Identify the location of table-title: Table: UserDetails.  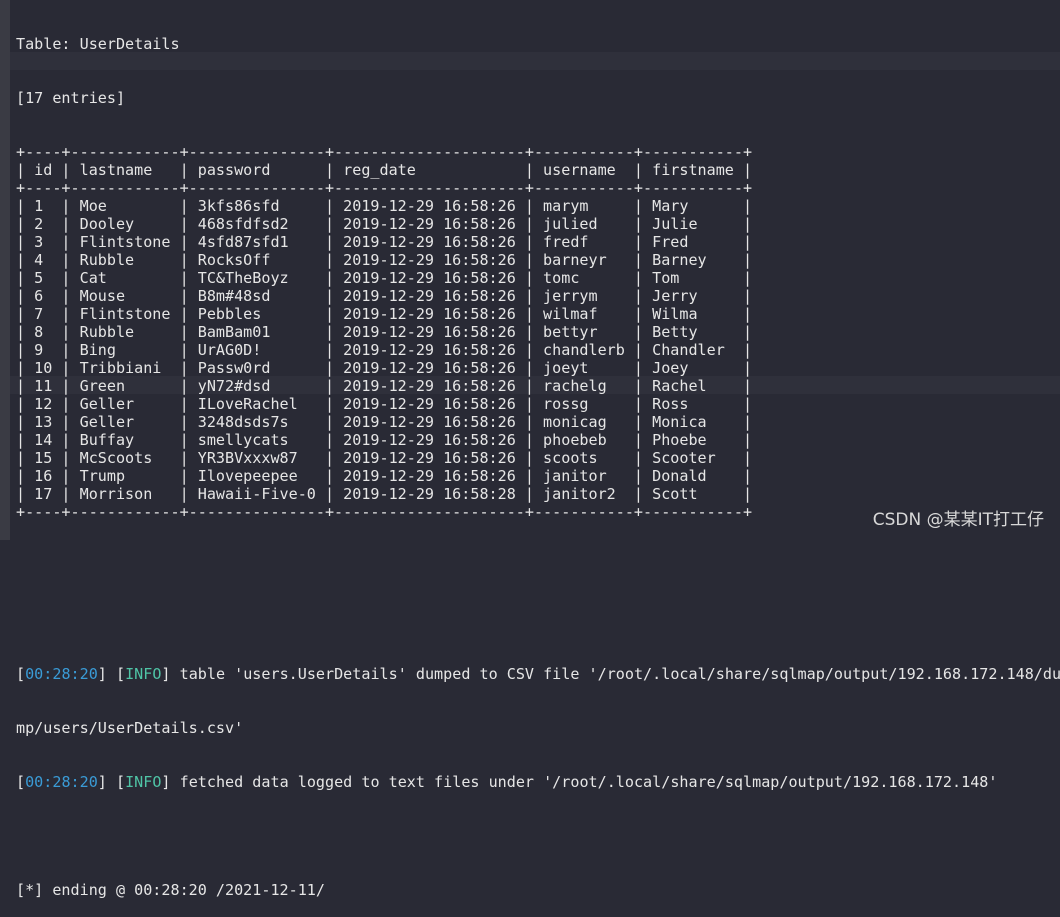
(98, 44).